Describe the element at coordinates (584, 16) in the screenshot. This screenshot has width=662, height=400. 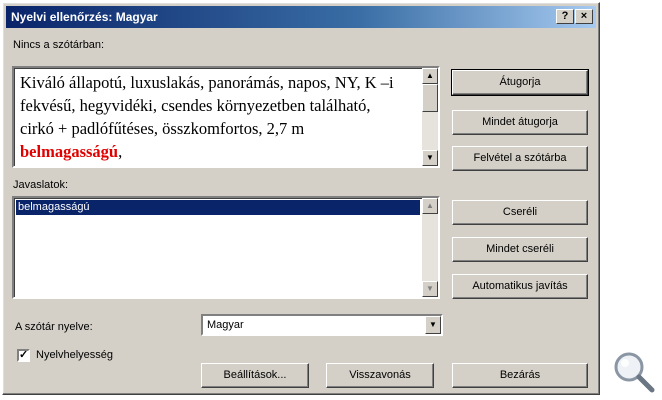
I see `close-icon: ×` at that location.